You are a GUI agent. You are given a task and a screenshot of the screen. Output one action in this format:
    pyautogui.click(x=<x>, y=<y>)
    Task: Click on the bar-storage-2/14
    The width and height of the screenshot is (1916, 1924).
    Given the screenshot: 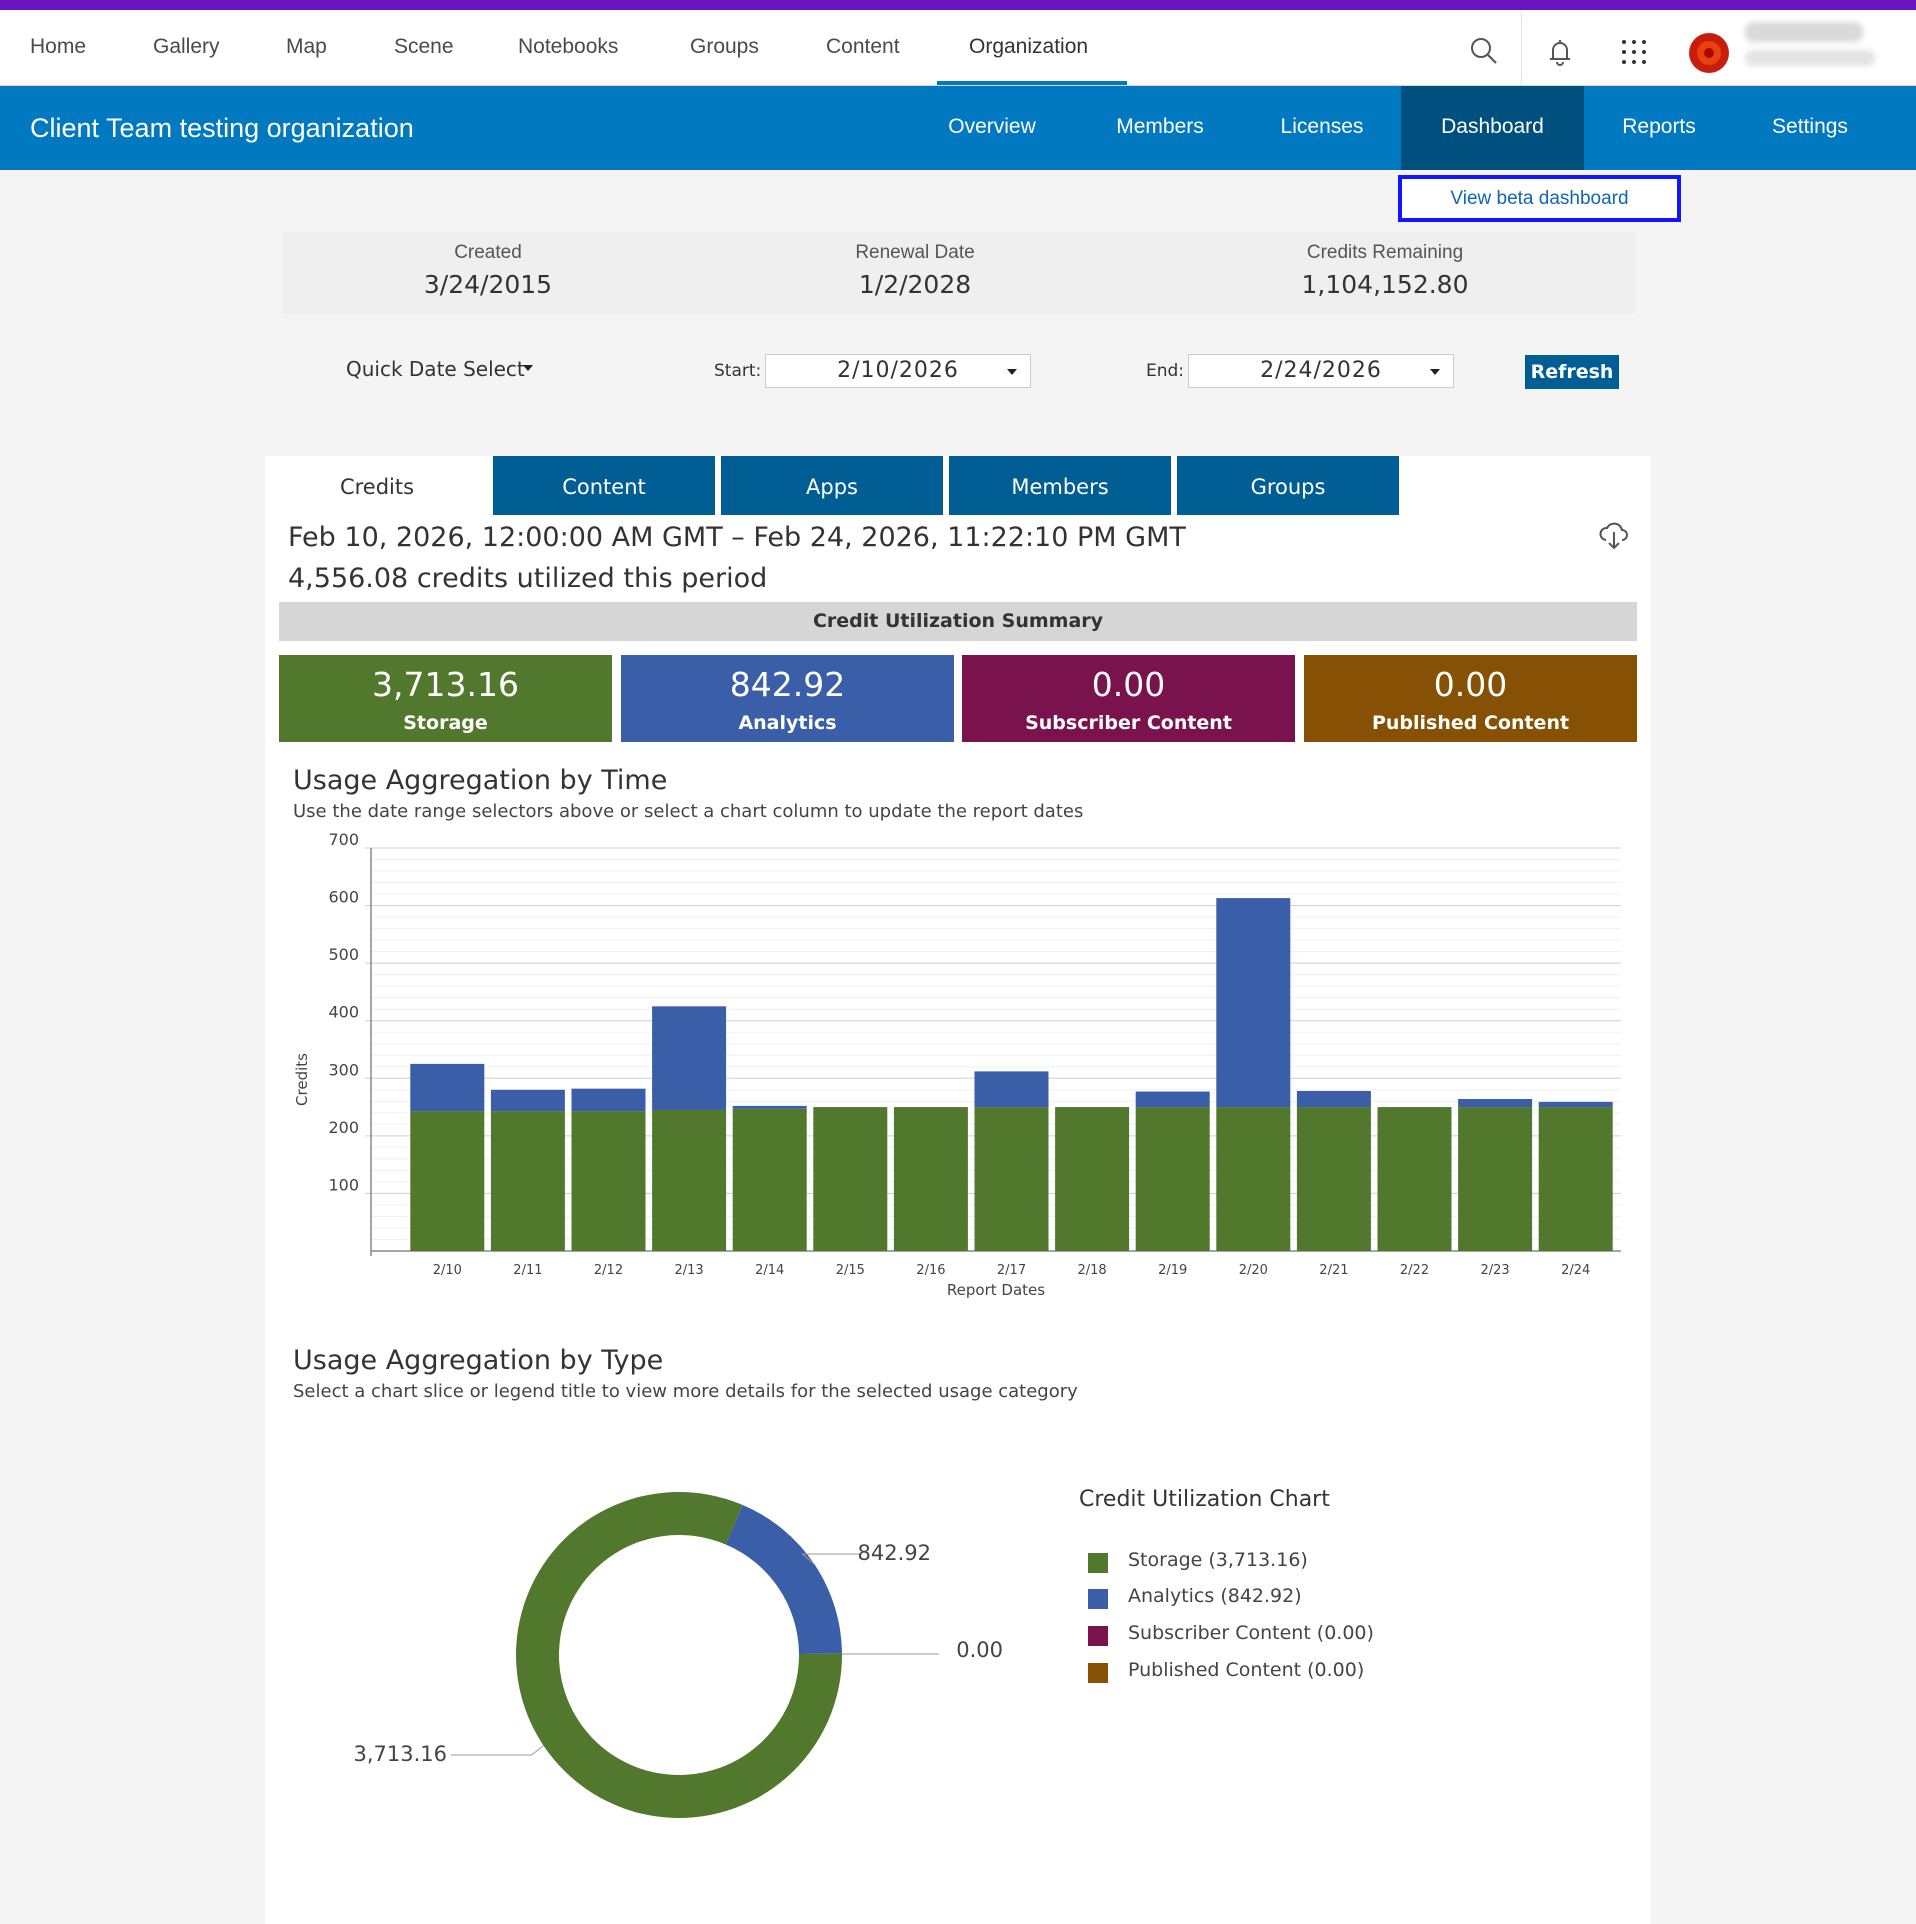 What is the action you would take?
    pyautogui.click(x=769, y=1179)
    